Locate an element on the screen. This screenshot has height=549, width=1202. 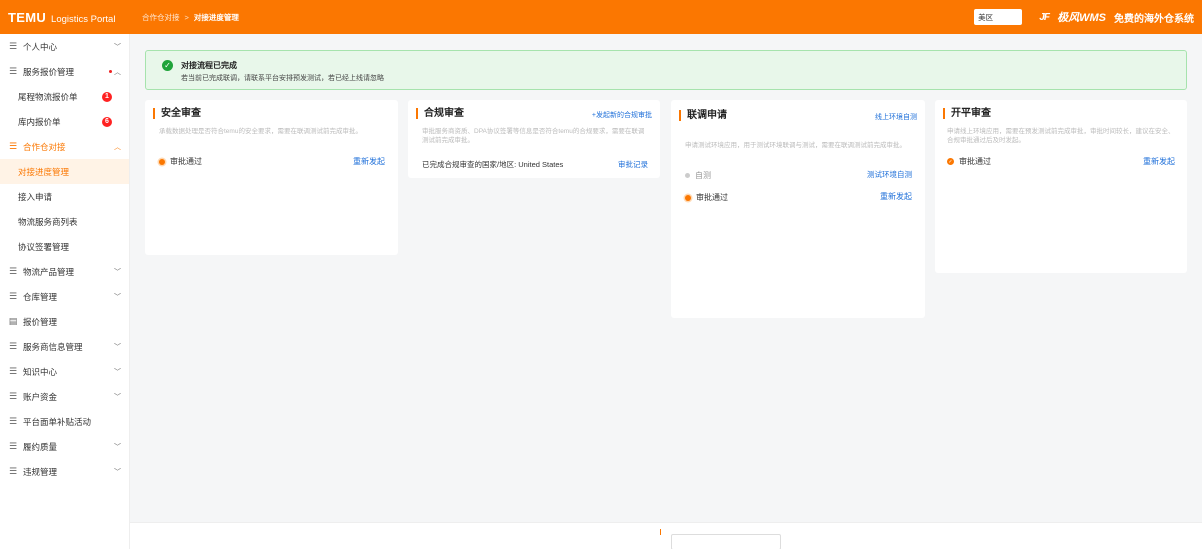
sidebar-item-access-request: 接入申请 is located at coordinates (64, 196).